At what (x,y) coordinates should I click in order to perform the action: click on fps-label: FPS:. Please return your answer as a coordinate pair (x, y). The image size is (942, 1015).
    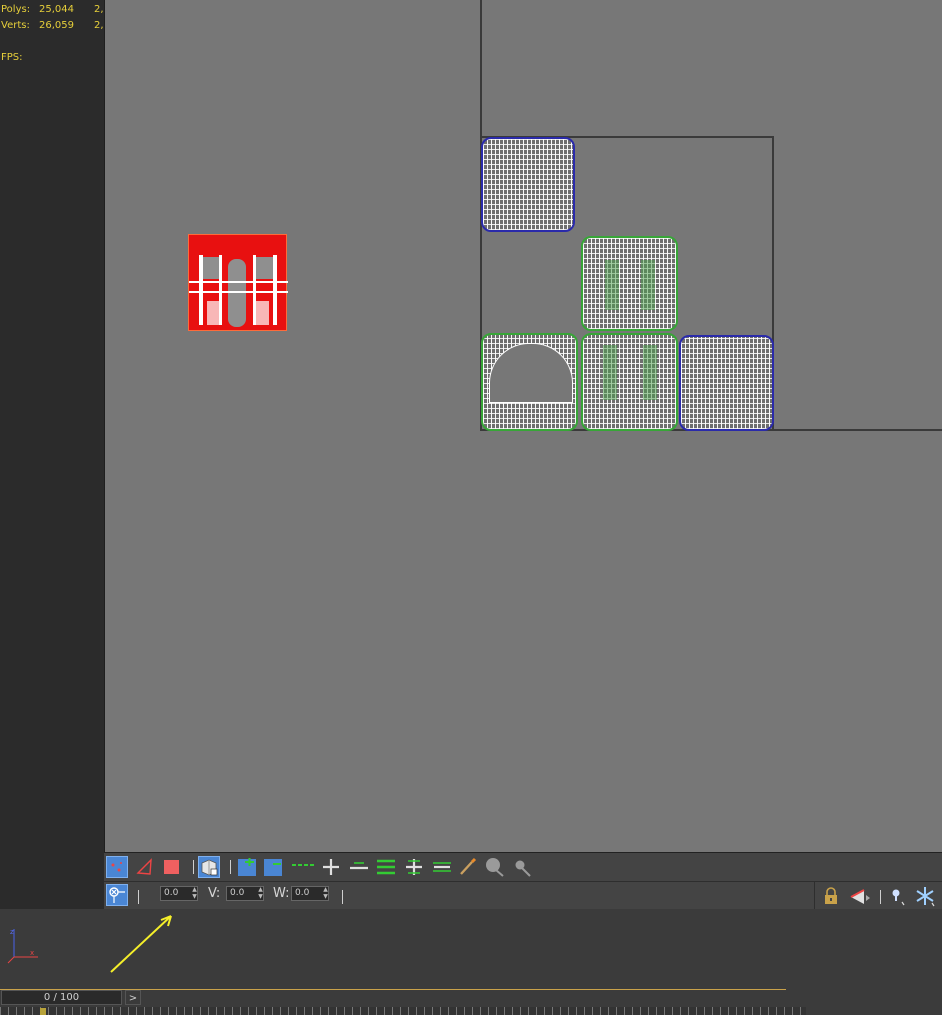
    Looking at the image, I should click on (12, 57).